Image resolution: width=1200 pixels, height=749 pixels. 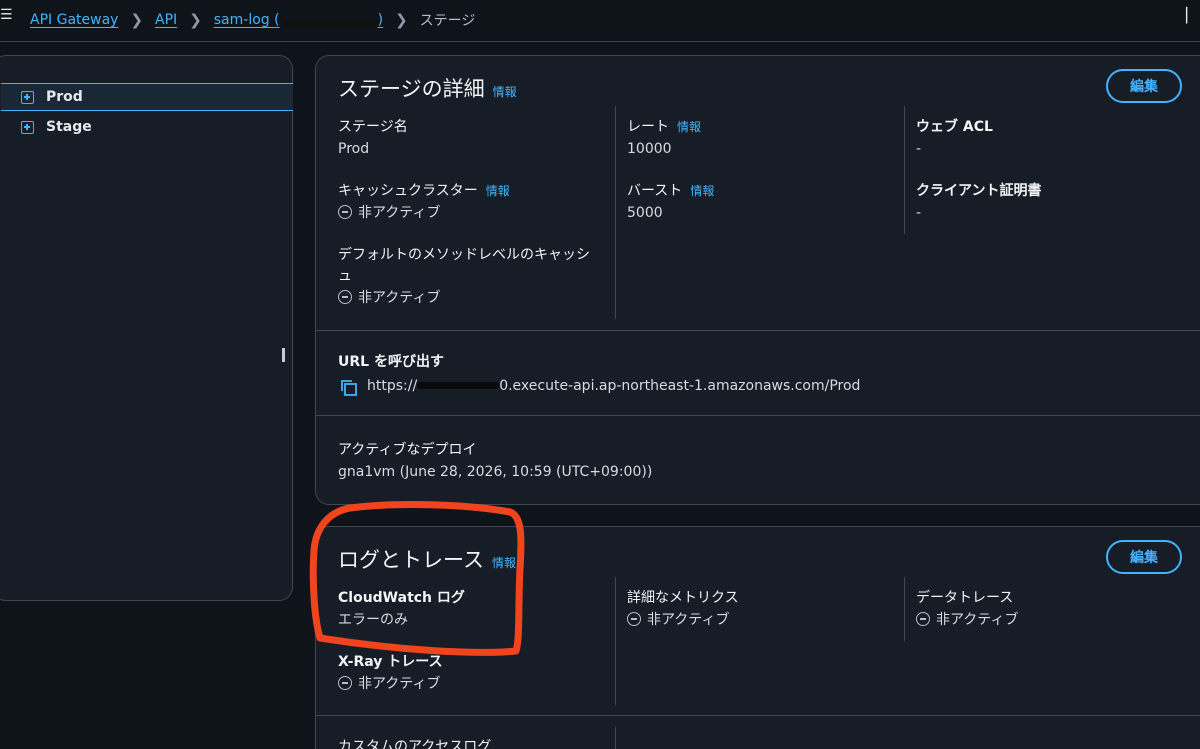 I want to click on rate-label: レート 情報, so click(x=664, y=127).